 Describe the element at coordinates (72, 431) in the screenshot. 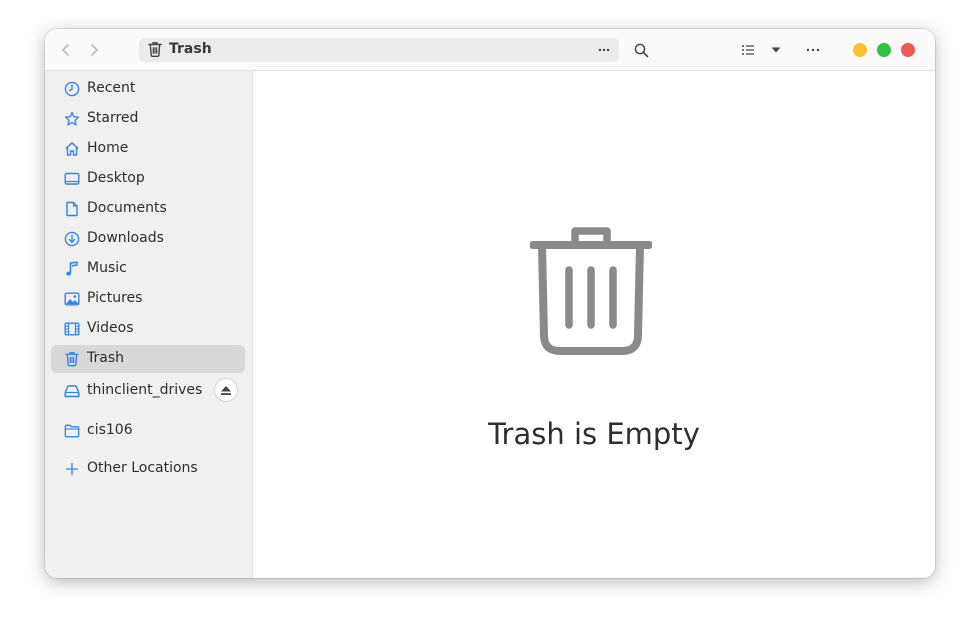

I see `folder-icon` at that location.